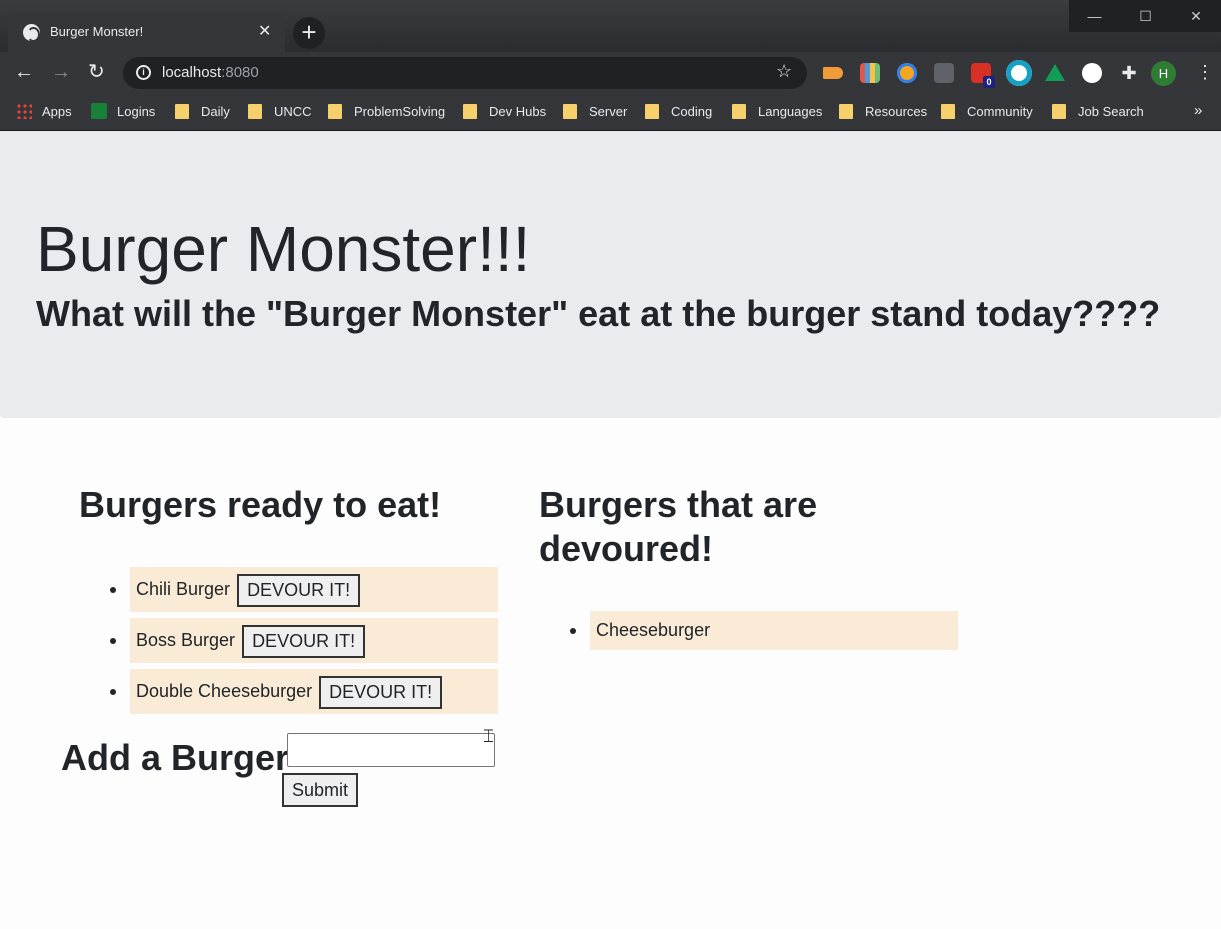 The height and width of the screenshot is (929, 1221). I want to click on google-drive-icon, so click(1055, 72).